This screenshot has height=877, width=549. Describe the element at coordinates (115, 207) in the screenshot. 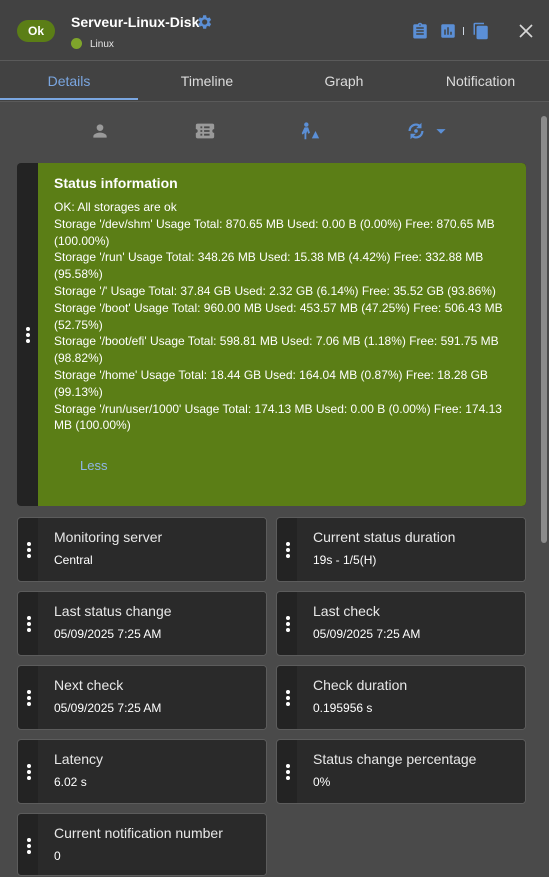

I see `status-line: OK: All storages are ok` at that location.